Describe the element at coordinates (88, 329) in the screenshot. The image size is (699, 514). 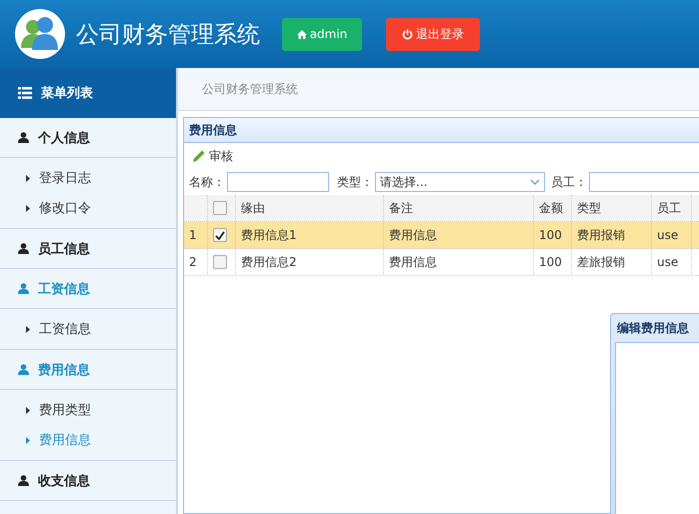
I see `menu-item: 工资信息` at that location.